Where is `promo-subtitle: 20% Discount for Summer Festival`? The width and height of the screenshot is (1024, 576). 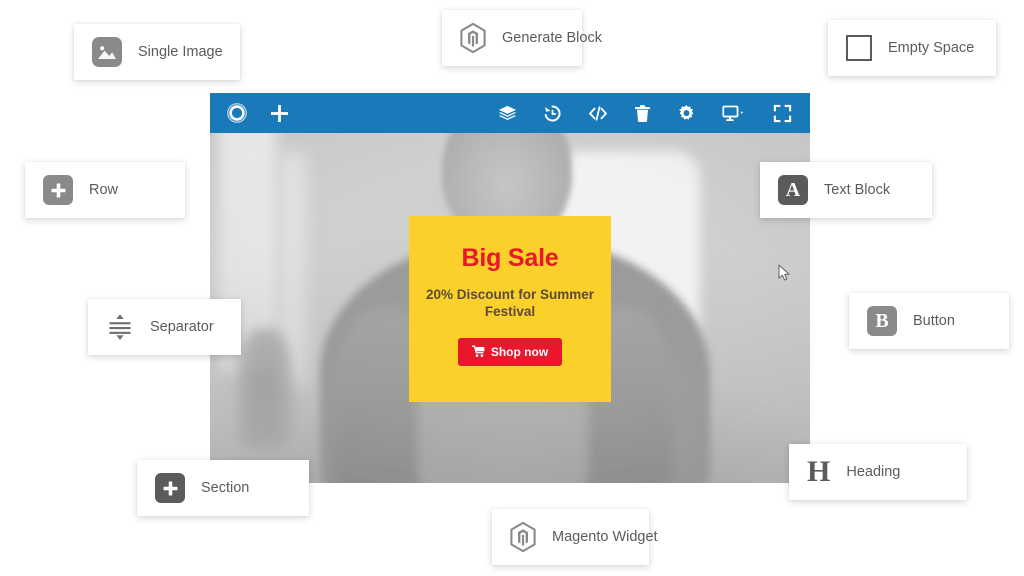 promo-subtitle: 20% Discount for Summer Festival is located at coordinates (510, 303).